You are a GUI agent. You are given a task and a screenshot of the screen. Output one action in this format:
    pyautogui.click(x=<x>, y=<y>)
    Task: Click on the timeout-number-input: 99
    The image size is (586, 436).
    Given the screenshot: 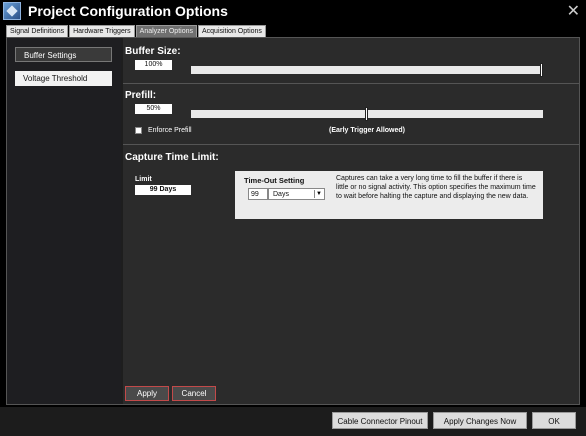 What is the action you would take?
    pyautogui.click(x=258, y=194)
    